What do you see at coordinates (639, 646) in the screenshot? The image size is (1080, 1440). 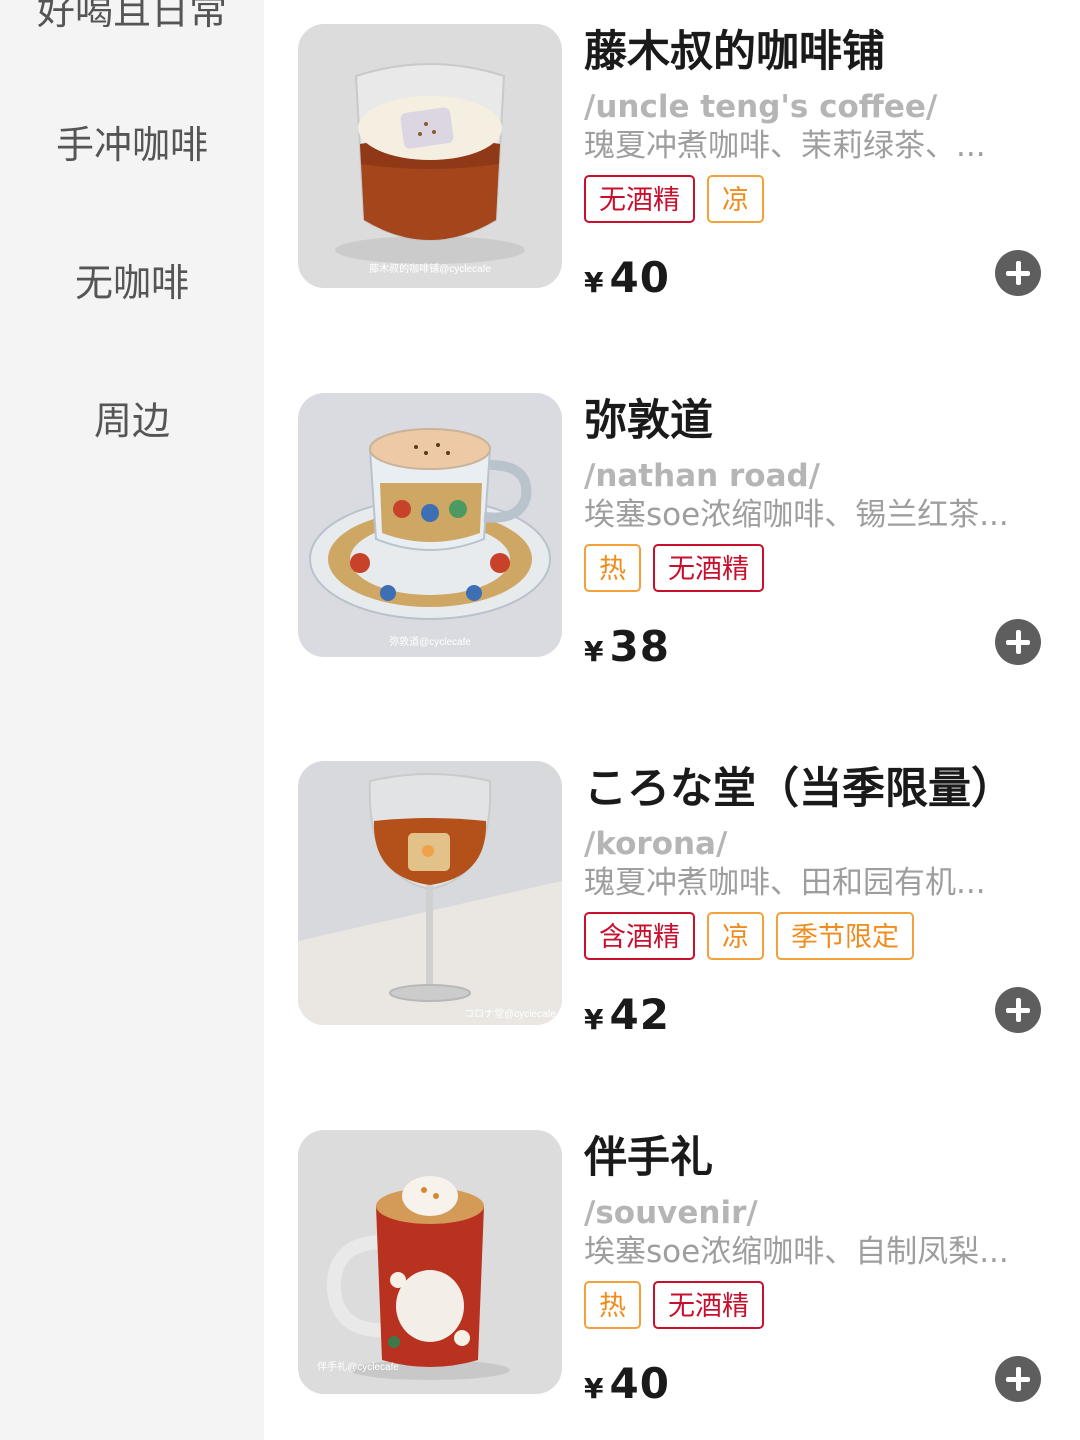 I see `price-value: 38` at bounding box center [639, 646].